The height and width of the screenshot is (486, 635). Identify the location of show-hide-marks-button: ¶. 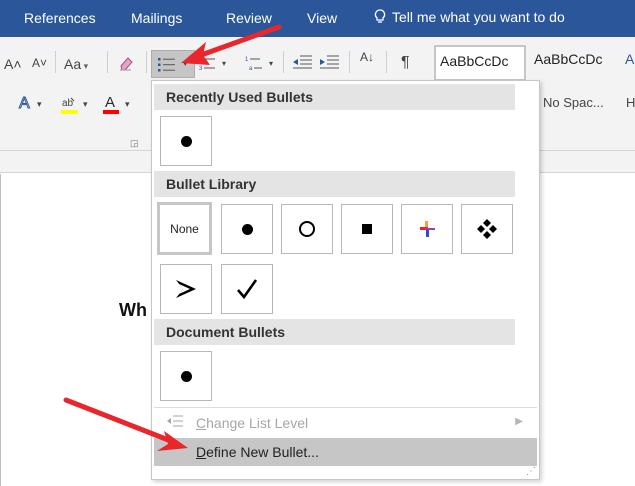
(405, 63).